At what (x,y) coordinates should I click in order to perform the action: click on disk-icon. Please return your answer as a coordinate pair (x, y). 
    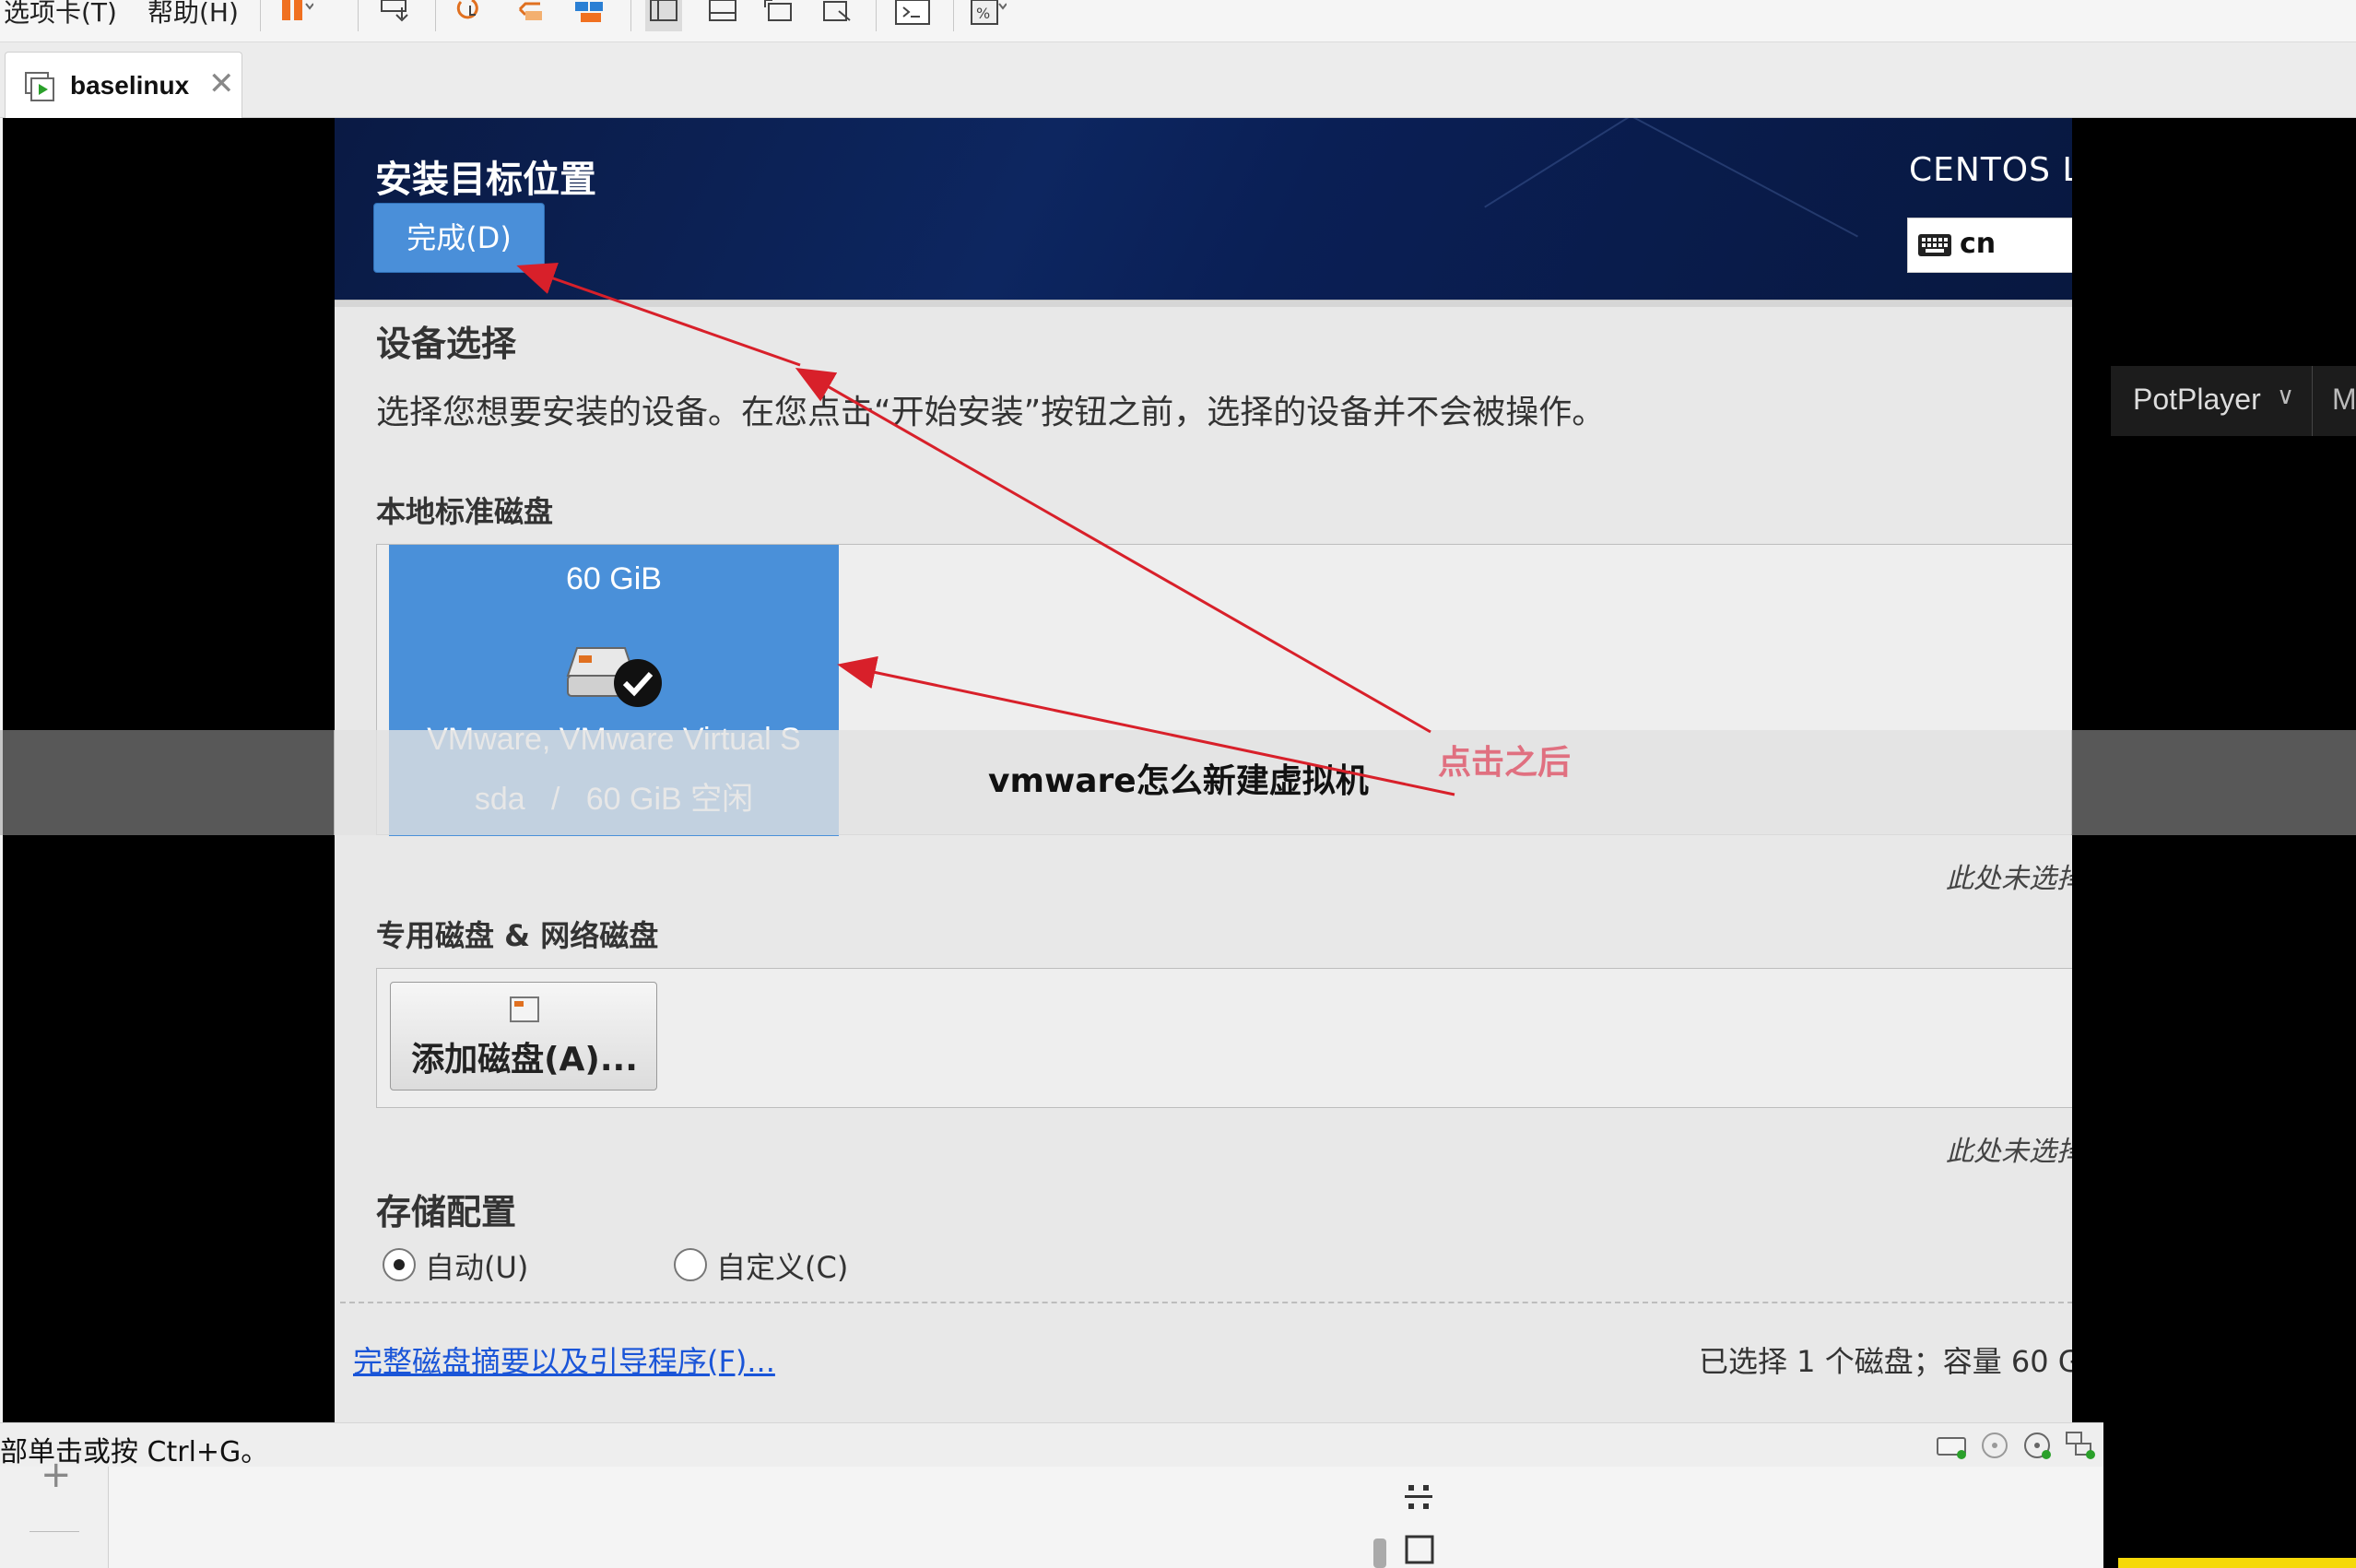
    Looking at the image, I should click on (524, 1009).